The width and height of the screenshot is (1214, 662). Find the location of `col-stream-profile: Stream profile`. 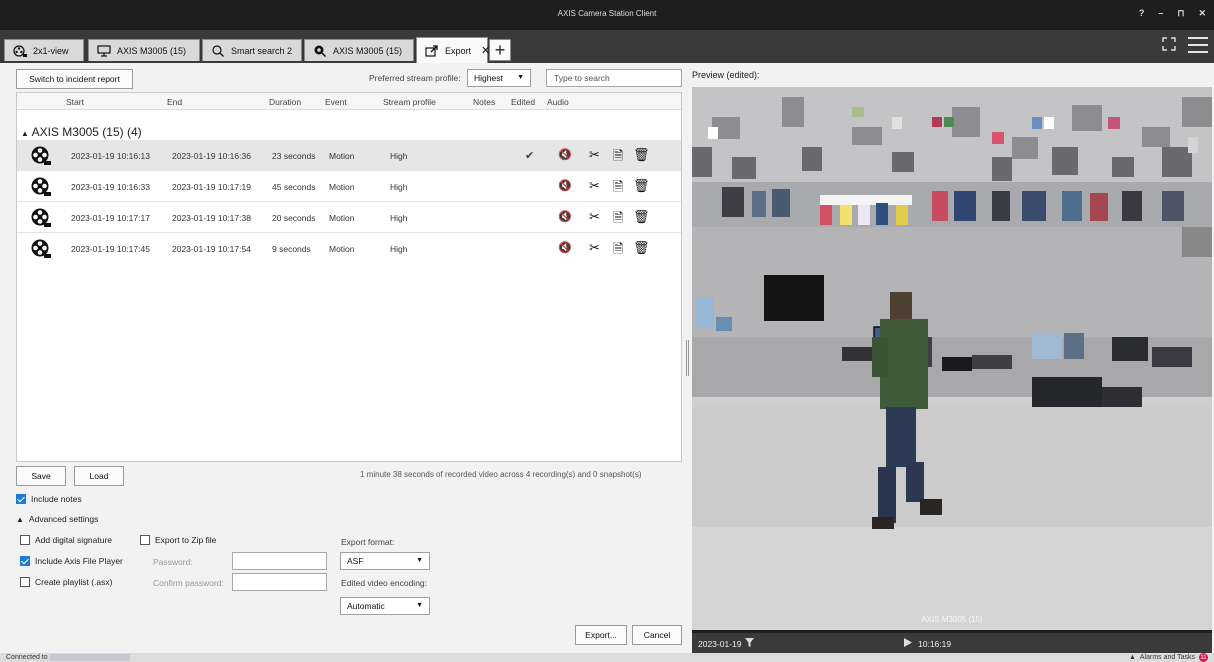

col-stream-profile: Stream profile is located at coordinates (409, 102).